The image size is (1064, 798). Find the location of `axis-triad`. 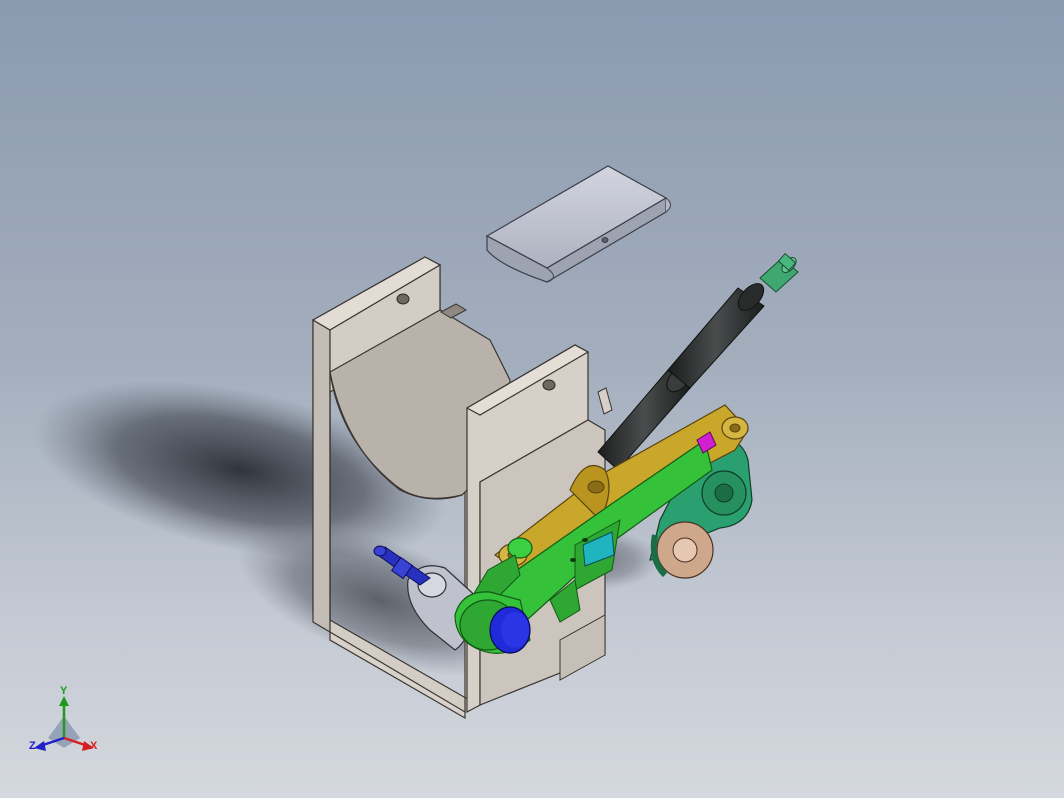

axis-triad is located at coordinates (64, 723).